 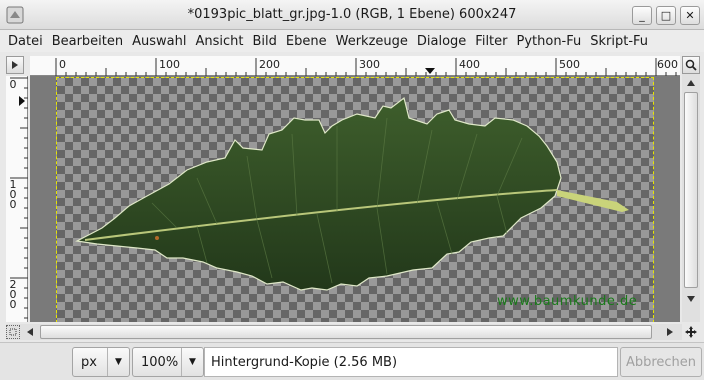 What do you see at coordinates (159, 41) in the screenshot?
I see `menu-auswahl: Auswahl` at bounding box center [159, 41].